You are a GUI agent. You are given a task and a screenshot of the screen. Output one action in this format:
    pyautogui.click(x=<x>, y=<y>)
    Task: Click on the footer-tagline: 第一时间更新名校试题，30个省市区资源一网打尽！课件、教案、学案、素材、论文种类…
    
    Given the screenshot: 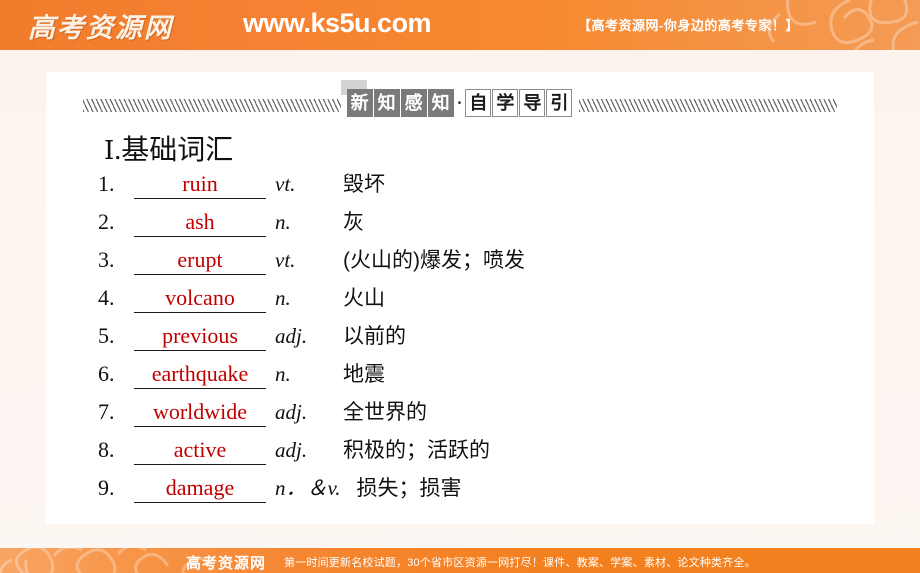 What is the action you would take?
    pyautogui.click(x=520, y=563)
    